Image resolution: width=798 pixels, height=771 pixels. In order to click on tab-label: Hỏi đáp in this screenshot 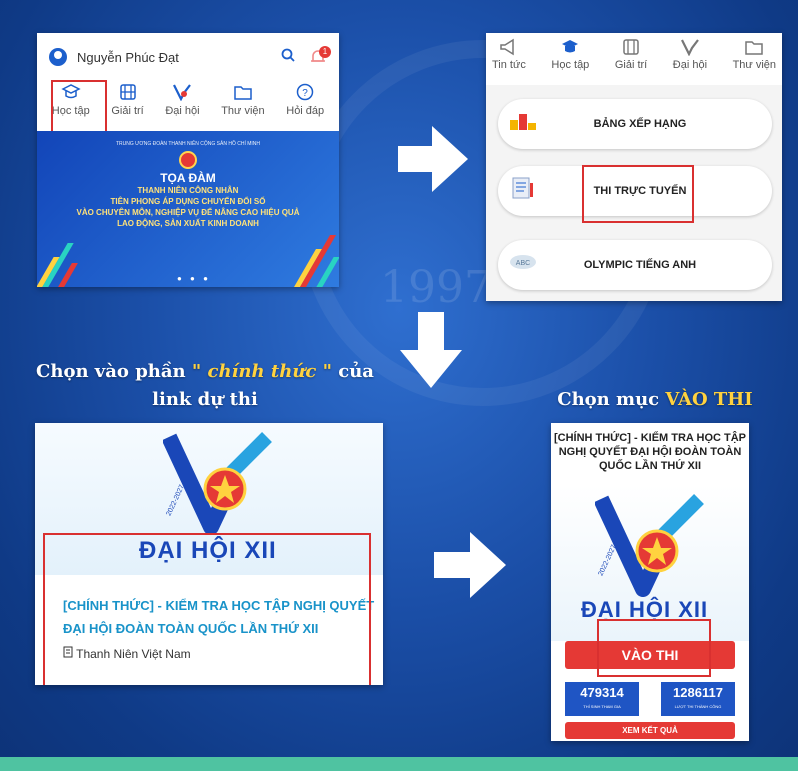, I will do `click(305, 111)`.